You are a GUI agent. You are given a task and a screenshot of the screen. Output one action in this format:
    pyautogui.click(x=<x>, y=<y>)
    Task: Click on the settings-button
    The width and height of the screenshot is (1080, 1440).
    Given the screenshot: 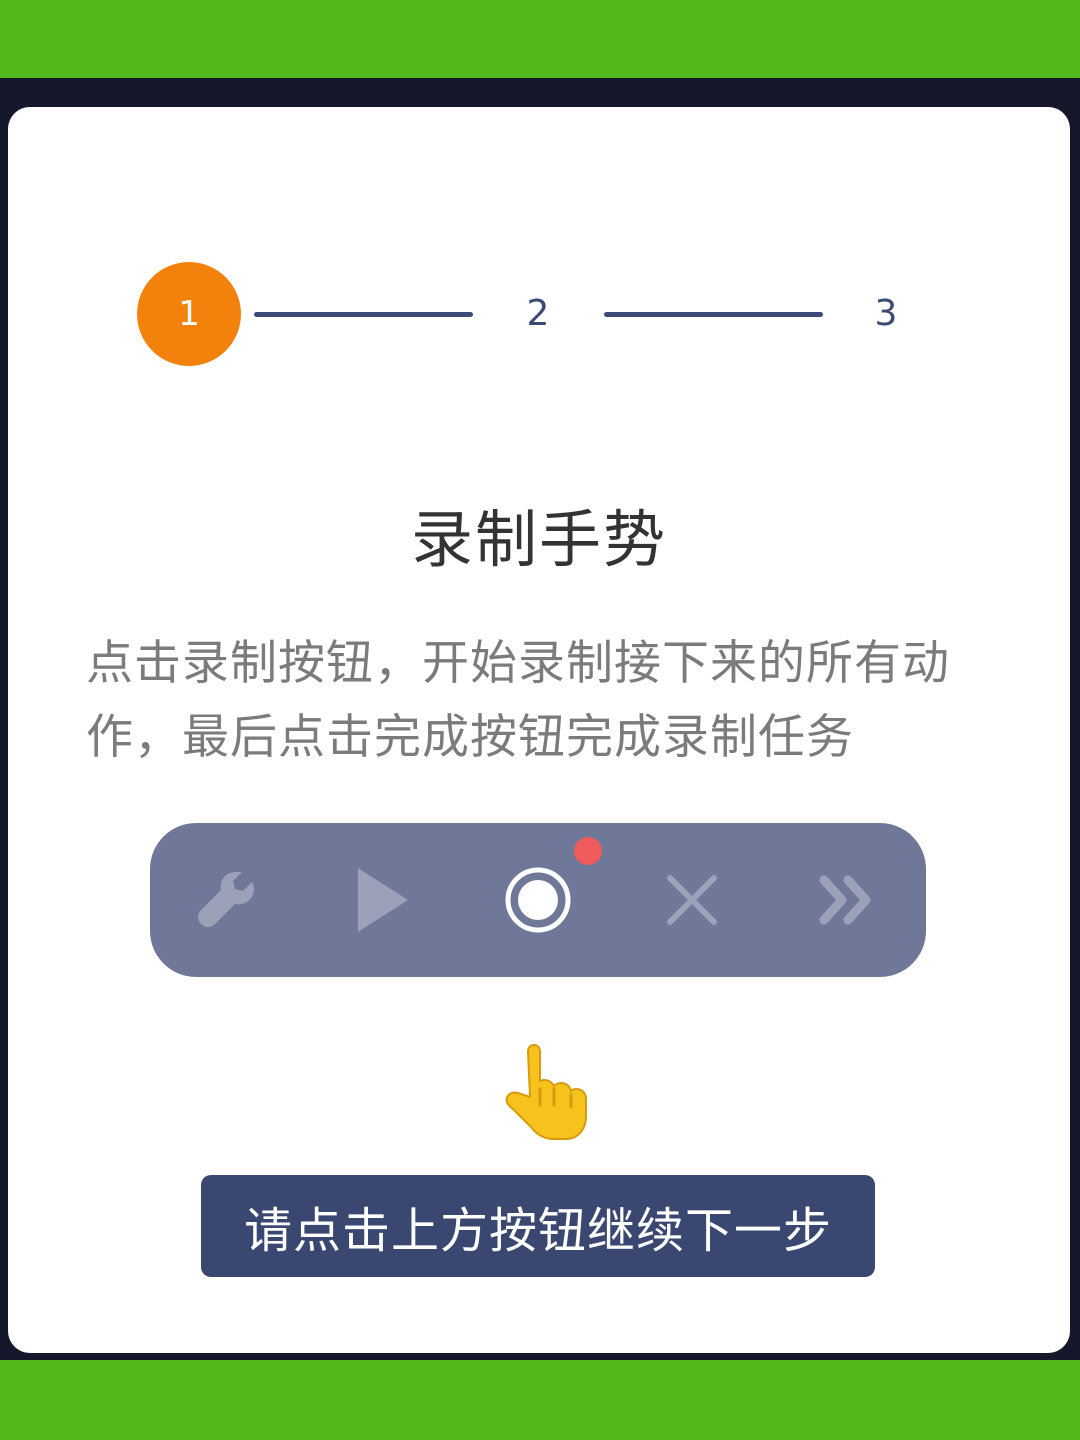 What is the action you would take?
    pyautogui.click(x=228, y=900)
    